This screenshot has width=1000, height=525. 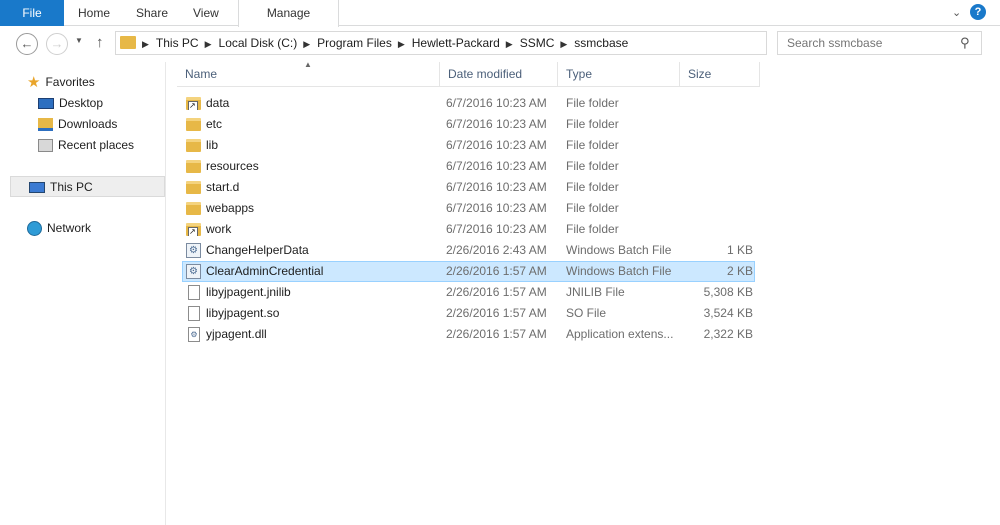 I want to click on expand-ribbon-icon: ⌄, so click(x=956, y=13).